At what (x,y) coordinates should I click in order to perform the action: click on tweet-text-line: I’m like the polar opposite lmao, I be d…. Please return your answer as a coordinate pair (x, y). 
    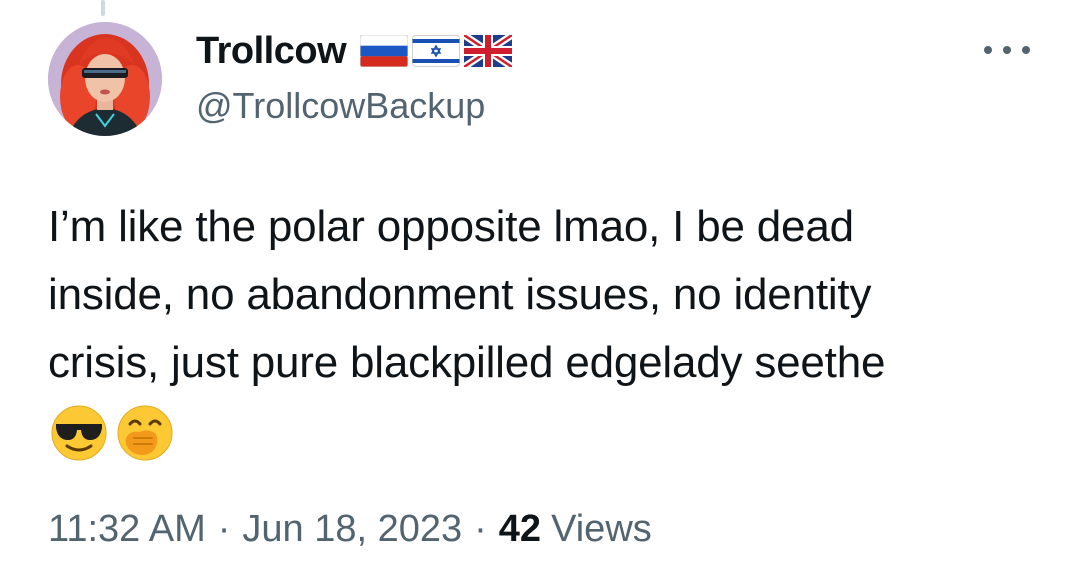
    Looking at the image, I should click on (451, 226).